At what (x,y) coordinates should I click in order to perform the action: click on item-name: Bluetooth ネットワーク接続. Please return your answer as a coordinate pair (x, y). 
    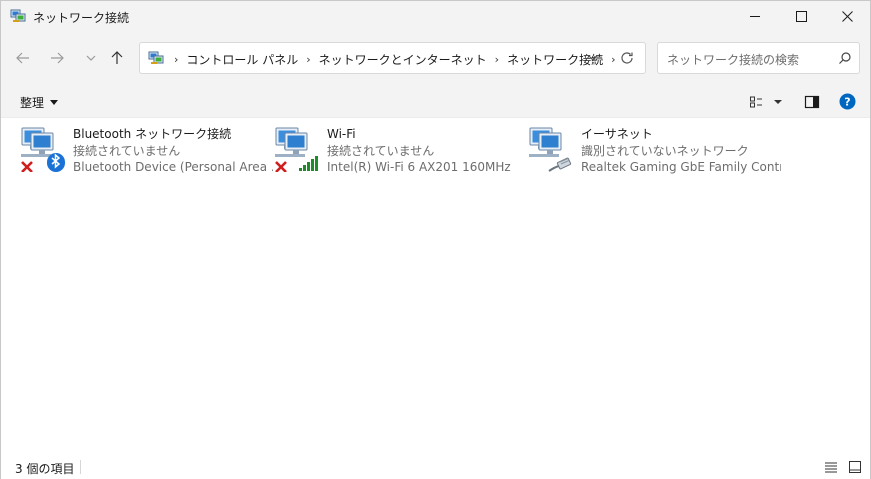
    Looking at the image, I should click on (152, 134).